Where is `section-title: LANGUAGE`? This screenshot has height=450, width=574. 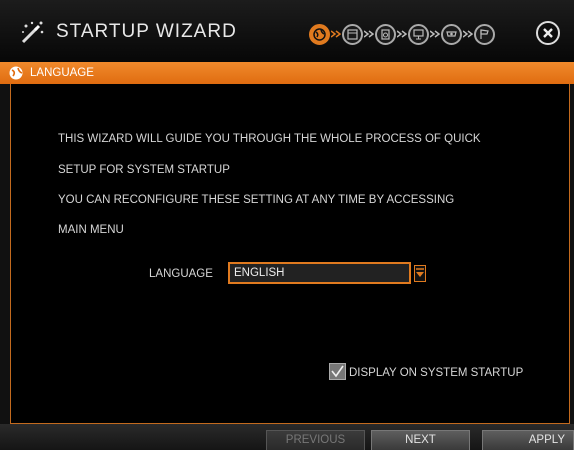 section-title: LANGUAGE is located at coordinates (62, 73).